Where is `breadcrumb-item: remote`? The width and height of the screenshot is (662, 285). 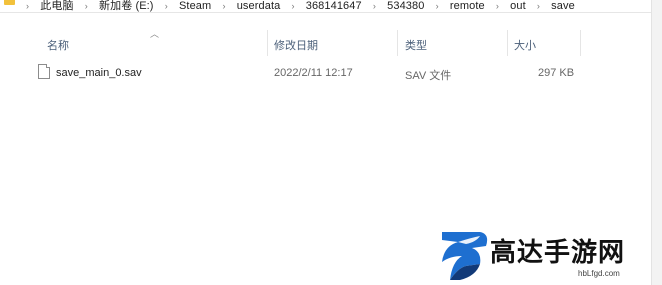 breadcrumb-item: remote is located at coordinates (467, 6).